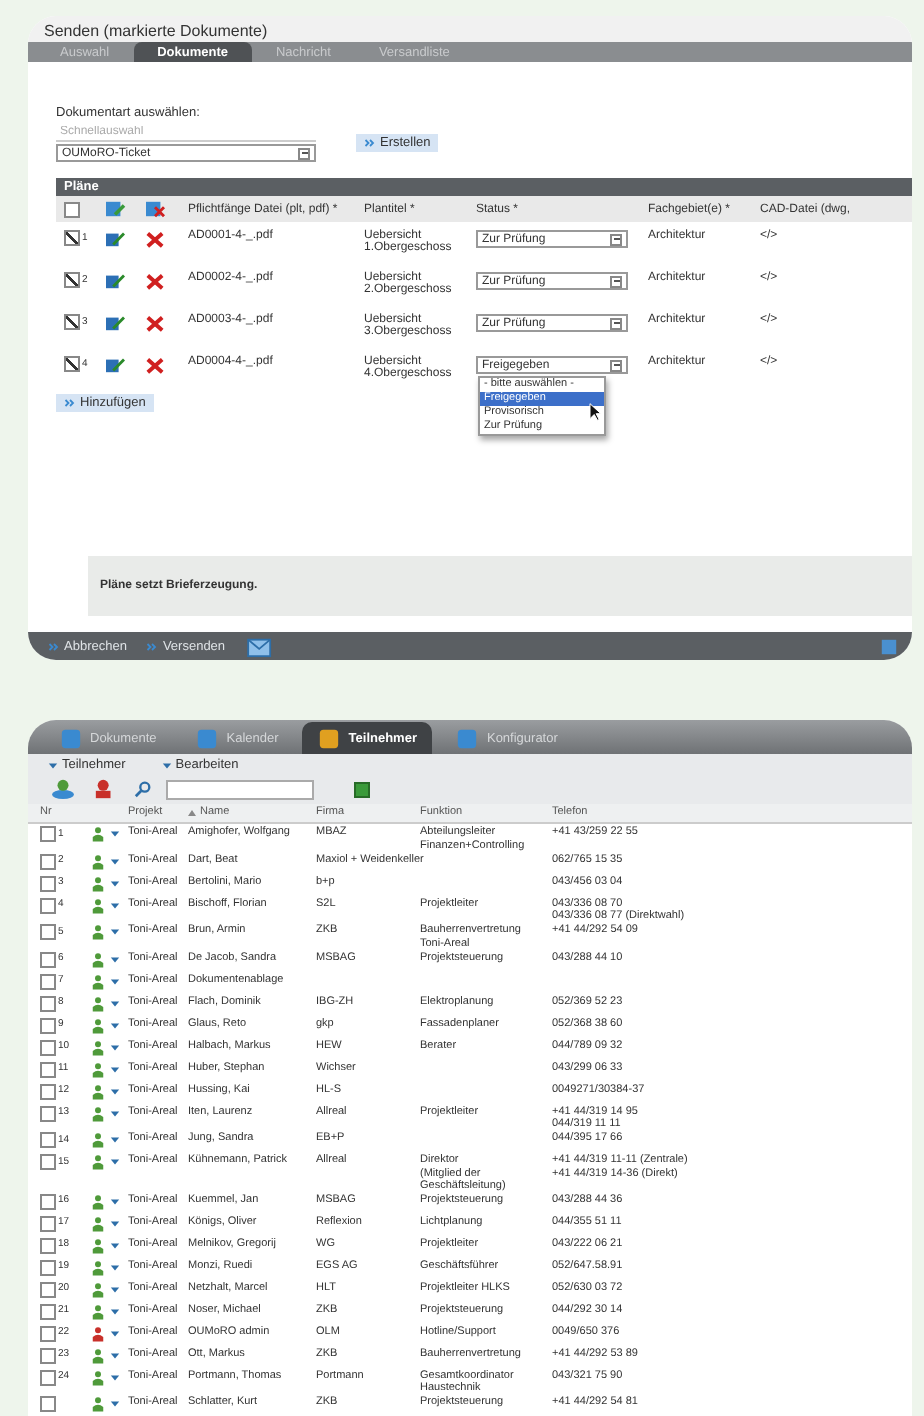 The height and width of the screenshot is (1416, 924). What do you see at coordinates (240, 789) in the screenshot?
I see `search-field` at bounding box center [240, 789].